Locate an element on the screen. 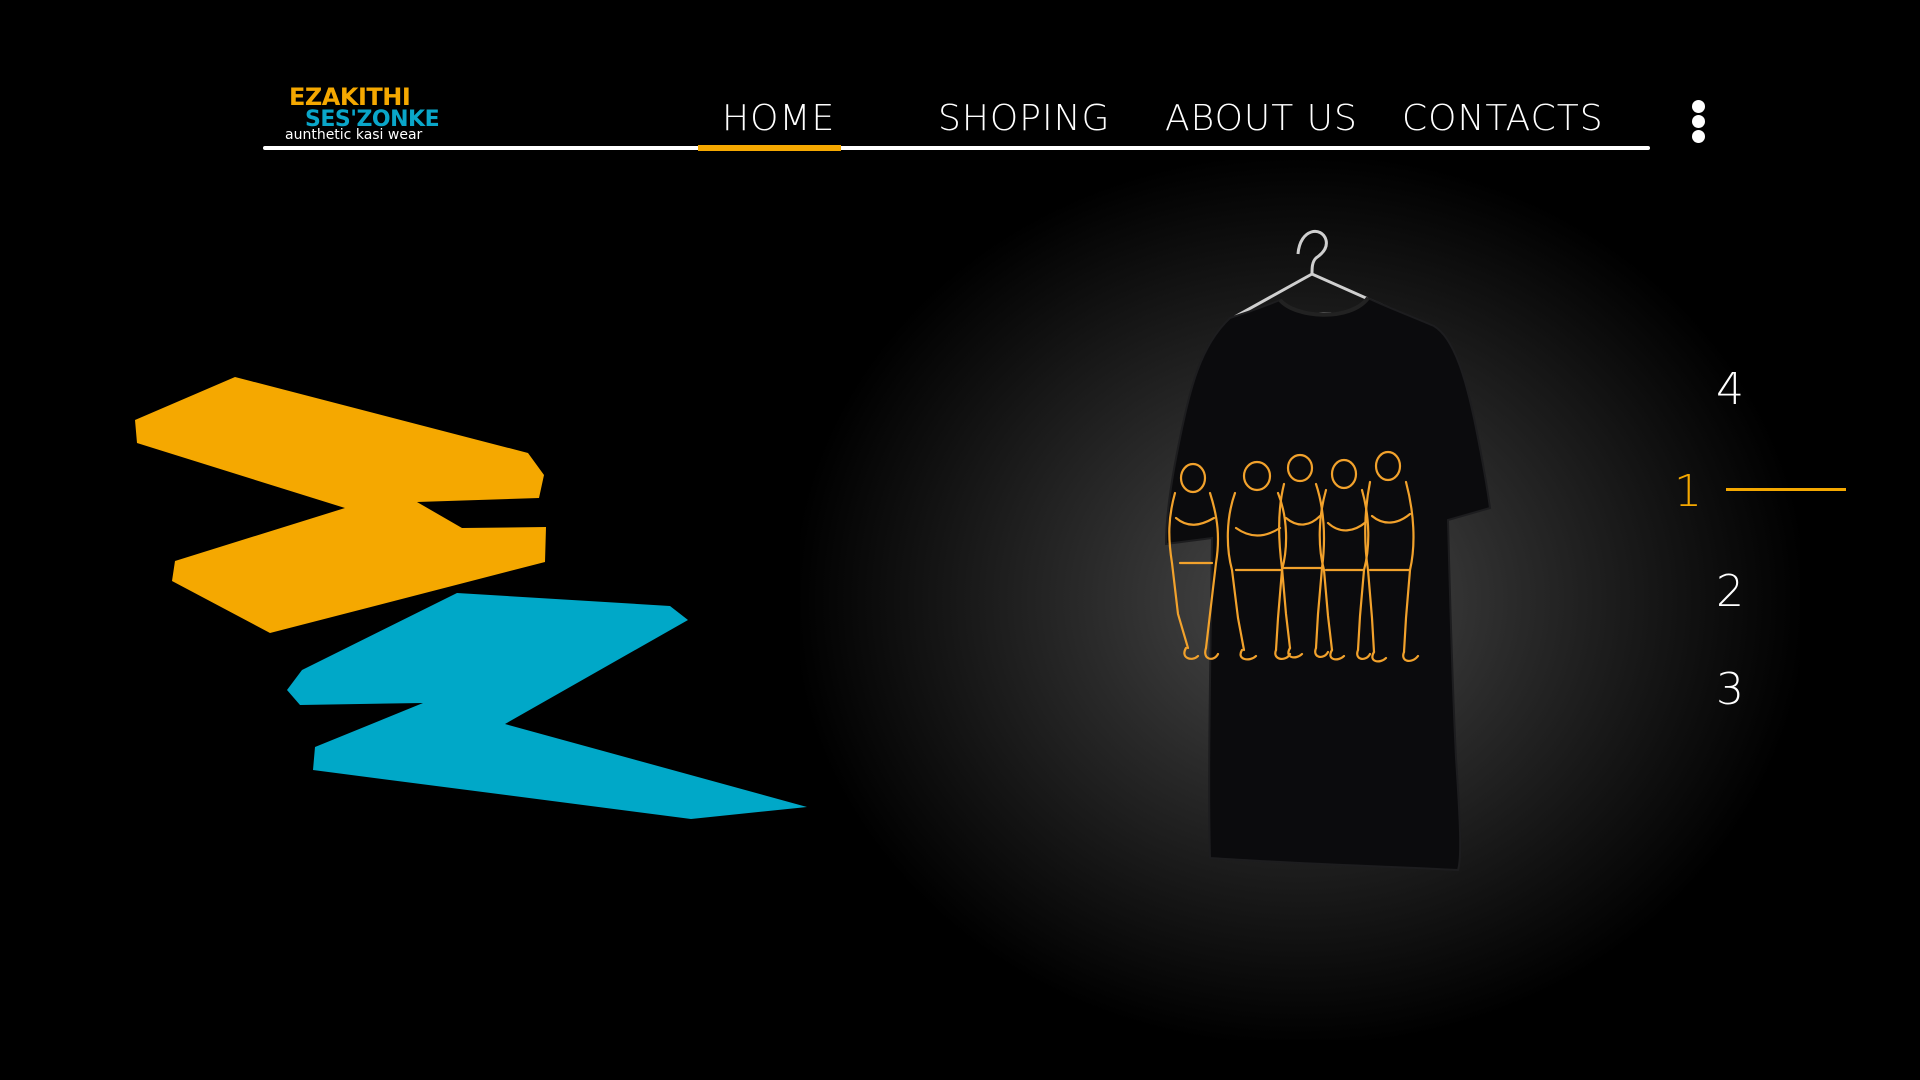 This screenshot has width=1920, height=1080. nav-home: HOME is located at coordinates (778, 120).